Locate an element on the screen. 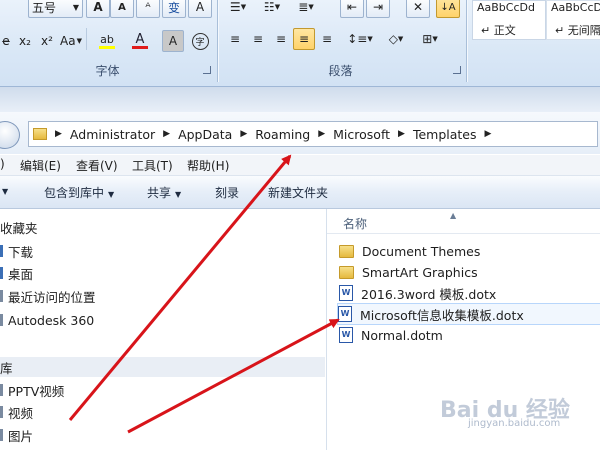 This screenshot has height=450, width=600. grow-font-button: A is located at coordinates (98, 9).